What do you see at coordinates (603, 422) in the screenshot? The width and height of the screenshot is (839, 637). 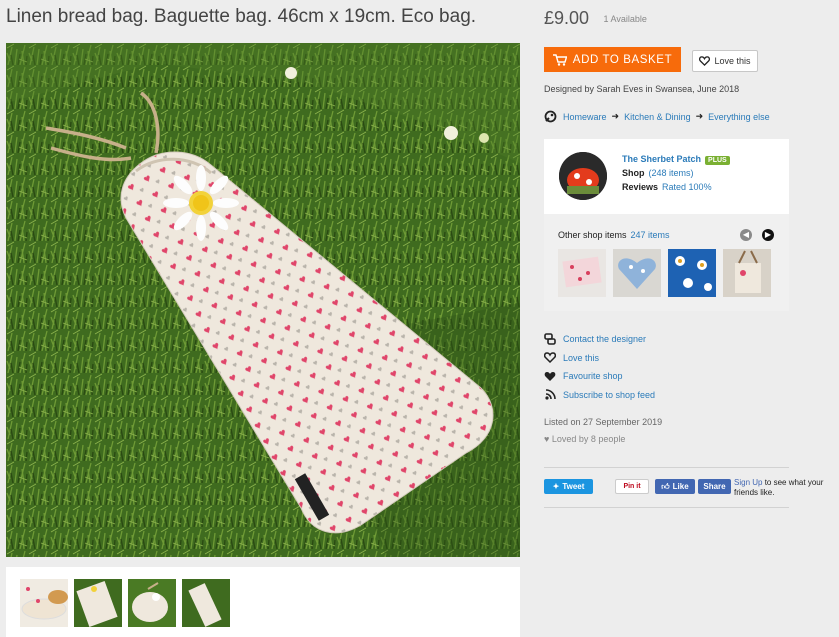 I see `listed-date: Listed on 27 September 2019` at bounding box center [603, 422].